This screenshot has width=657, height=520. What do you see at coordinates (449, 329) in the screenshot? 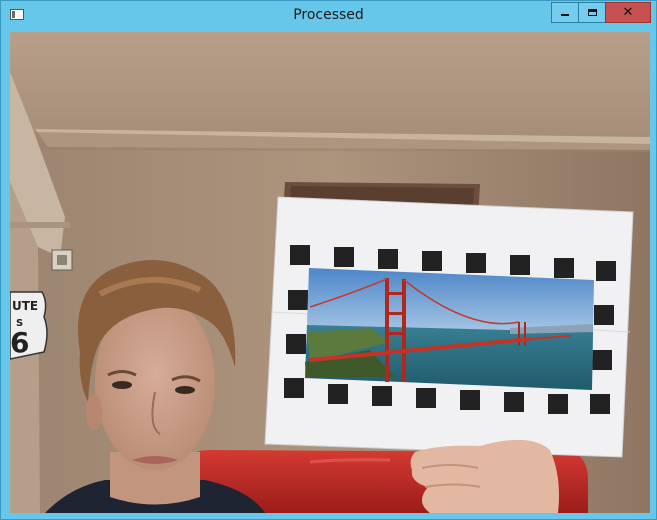
I see `overlay-bridge-photo` at bounding box center [449, 329].